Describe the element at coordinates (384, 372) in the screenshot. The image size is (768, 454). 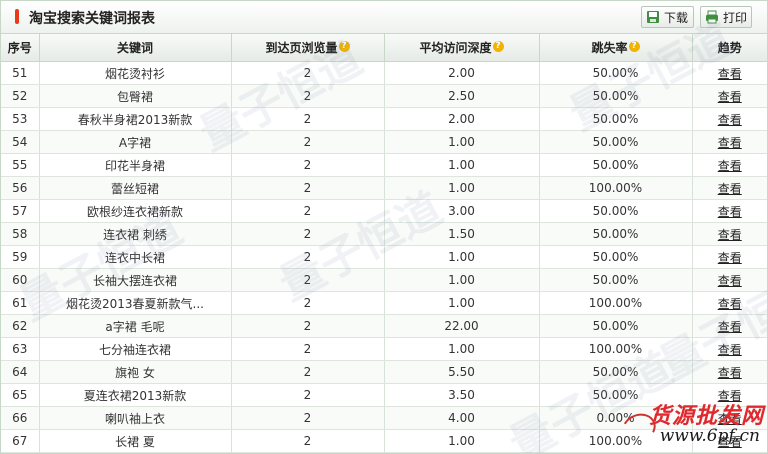
I see `table-row: 64 旗袍 女 2 5.50 50.00% 查看` at that location.